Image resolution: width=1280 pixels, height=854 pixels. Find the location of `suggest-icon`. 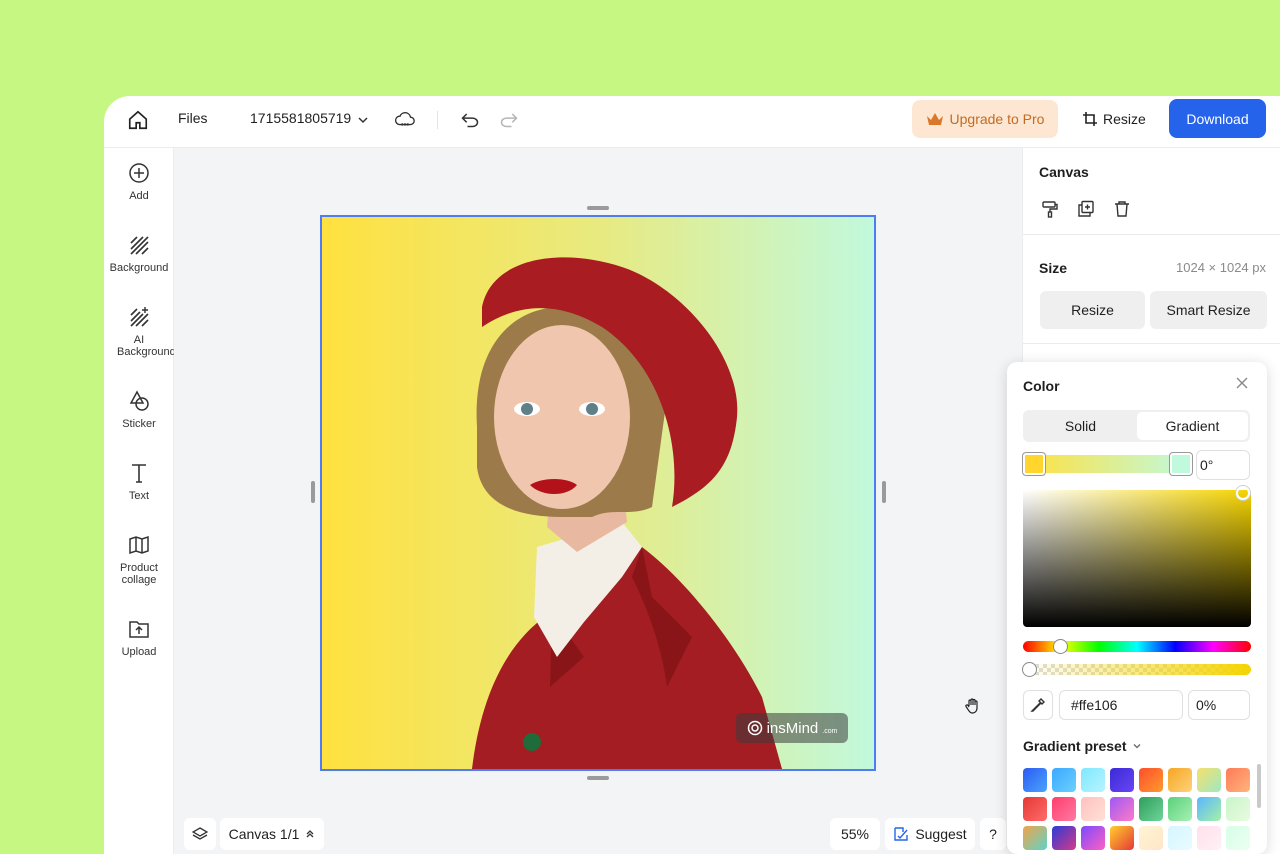

suggest-icon is located at coordinates (901, 834).